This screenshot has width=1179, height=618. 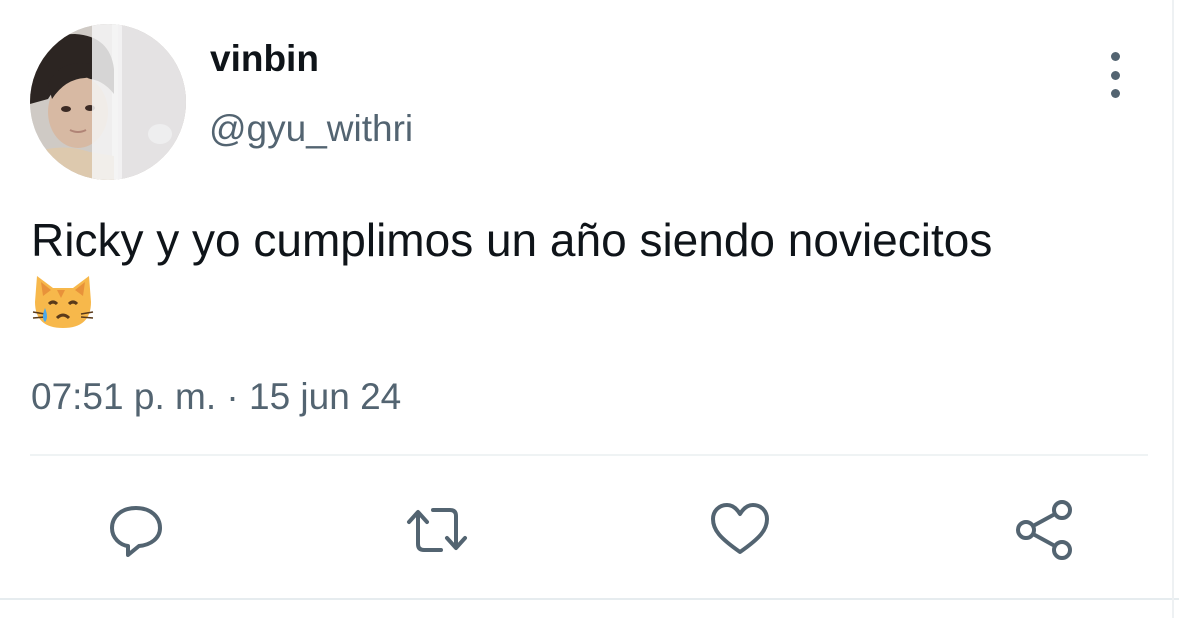 I want to click on reply-button, so click(x=136, y=530).